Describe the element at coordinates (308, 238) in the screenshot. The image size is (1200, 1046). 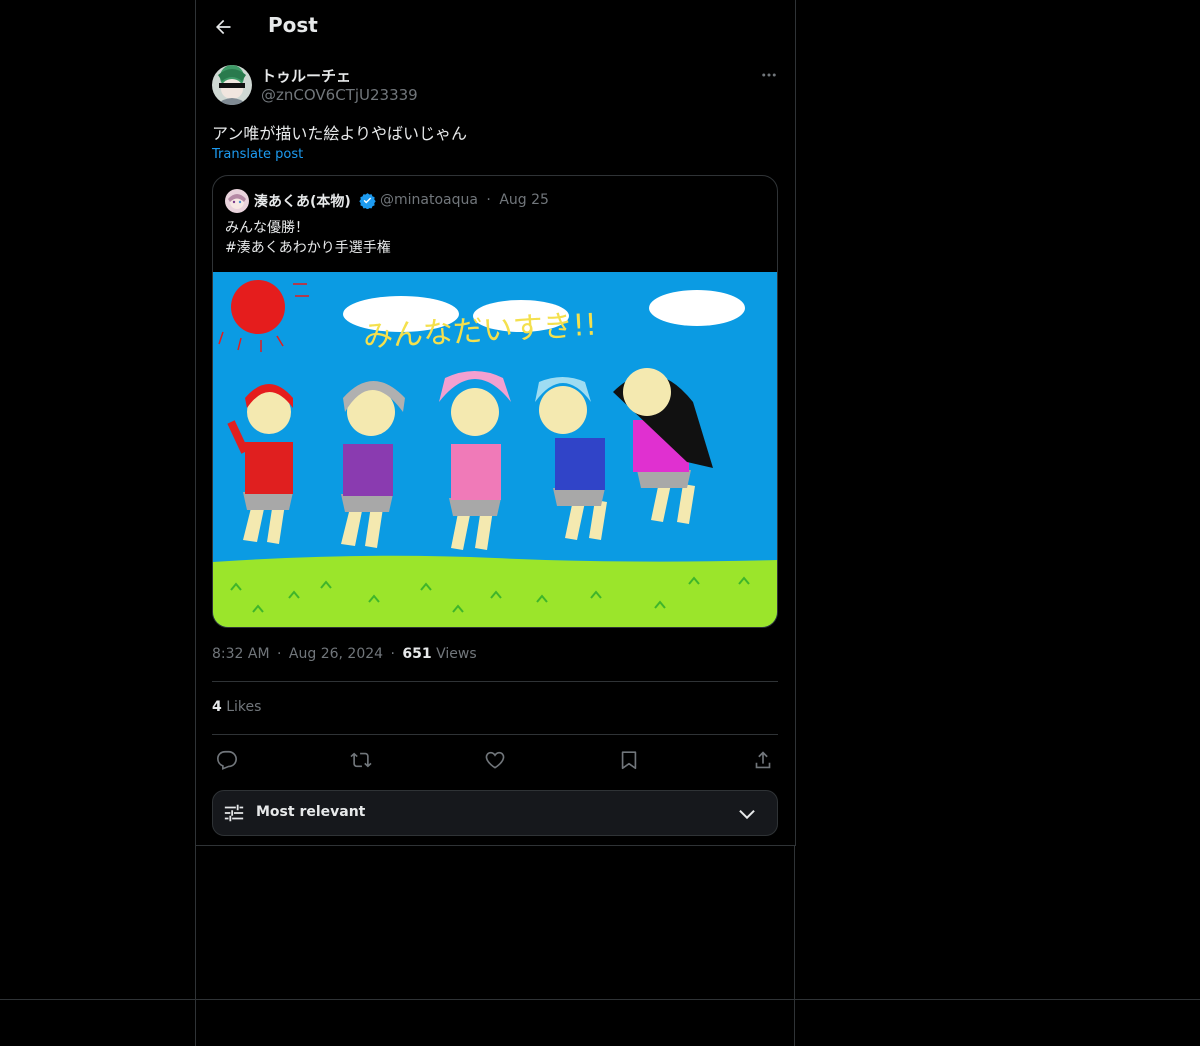
I see `quoted-text: みんな優勝！ #湊あくあわかり手選手権` at that location.